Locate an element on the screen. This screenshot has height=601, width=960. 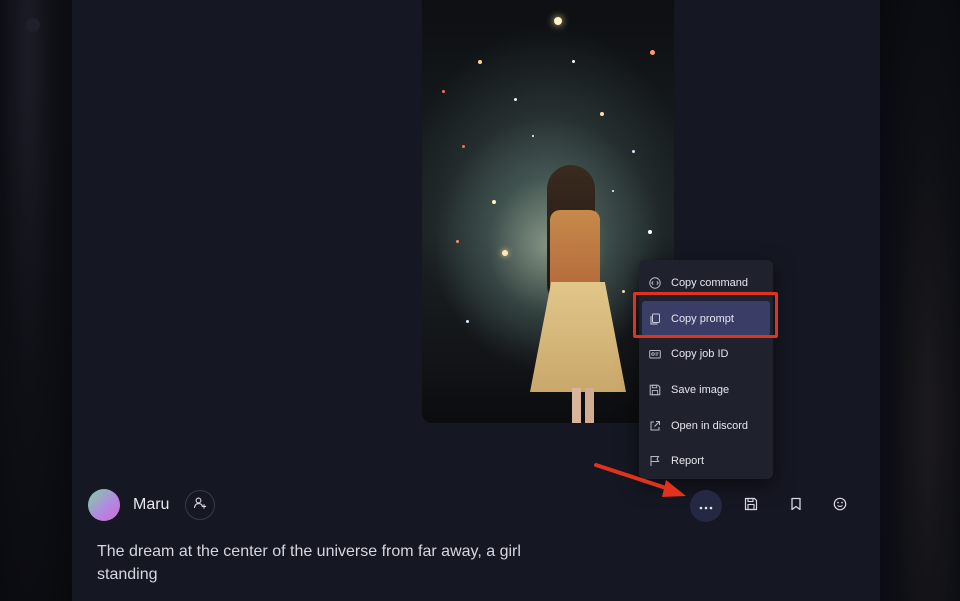
bookmark-icon is located at coordinates (796, 506).